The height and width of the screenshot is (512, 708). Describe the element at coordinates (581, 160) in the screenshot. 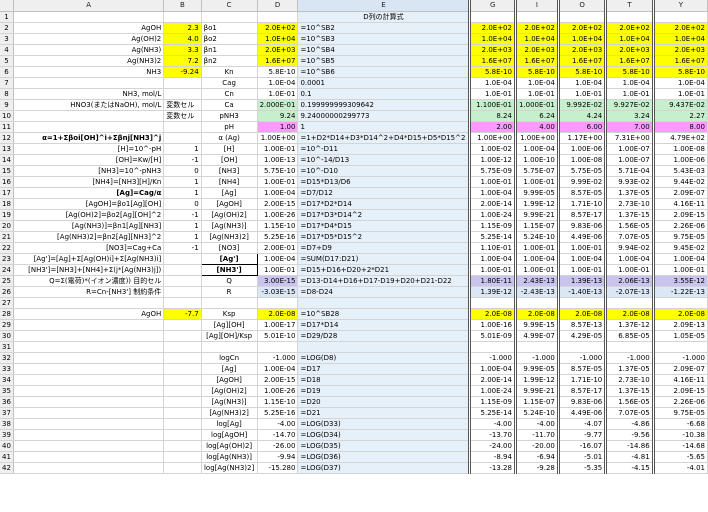

I see `cell-o14: 1.00E-08` at that location.